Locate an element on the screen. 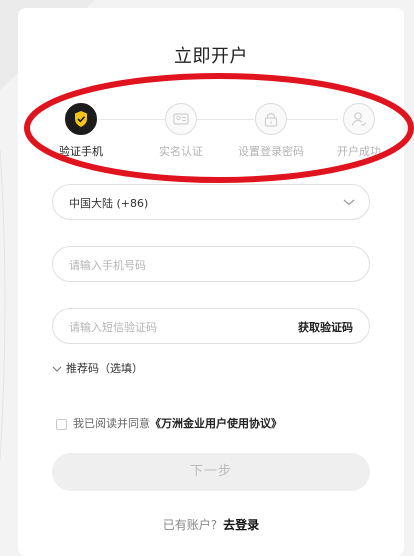  login-row: 已有账户? 去登录 is located at coordinates (211, 524).